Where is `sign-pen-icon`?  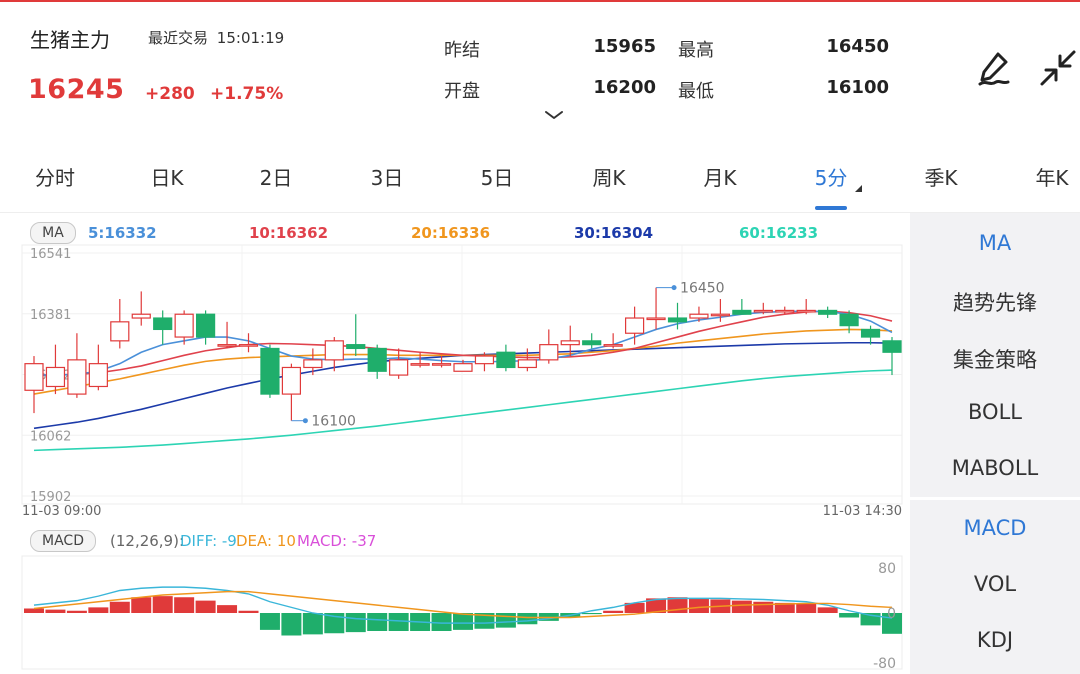 sign-pen-icon is located at coordinates (994, 68).